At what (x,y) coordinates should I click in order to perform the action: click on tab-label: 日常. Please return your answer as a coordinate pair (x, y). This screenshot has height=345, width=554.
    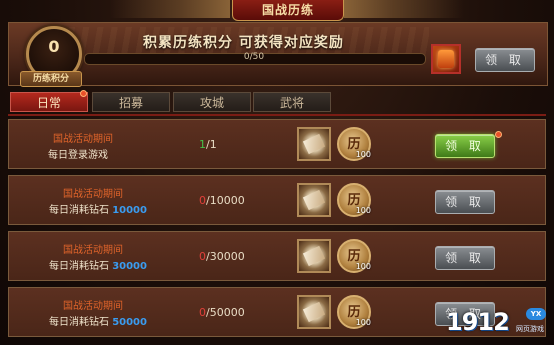
    Looking at the image, I should click on (48, 103).